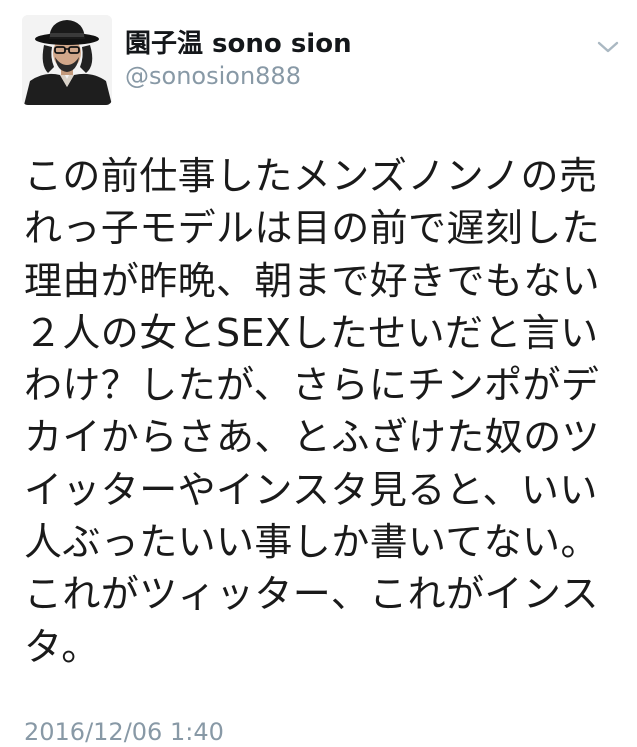 The image size is (637, 747). What do you see at coordinates (238, 44) in the screenshot?
I see `author-display-name: 園子温 sono sion` at bounding box center [238, 44].